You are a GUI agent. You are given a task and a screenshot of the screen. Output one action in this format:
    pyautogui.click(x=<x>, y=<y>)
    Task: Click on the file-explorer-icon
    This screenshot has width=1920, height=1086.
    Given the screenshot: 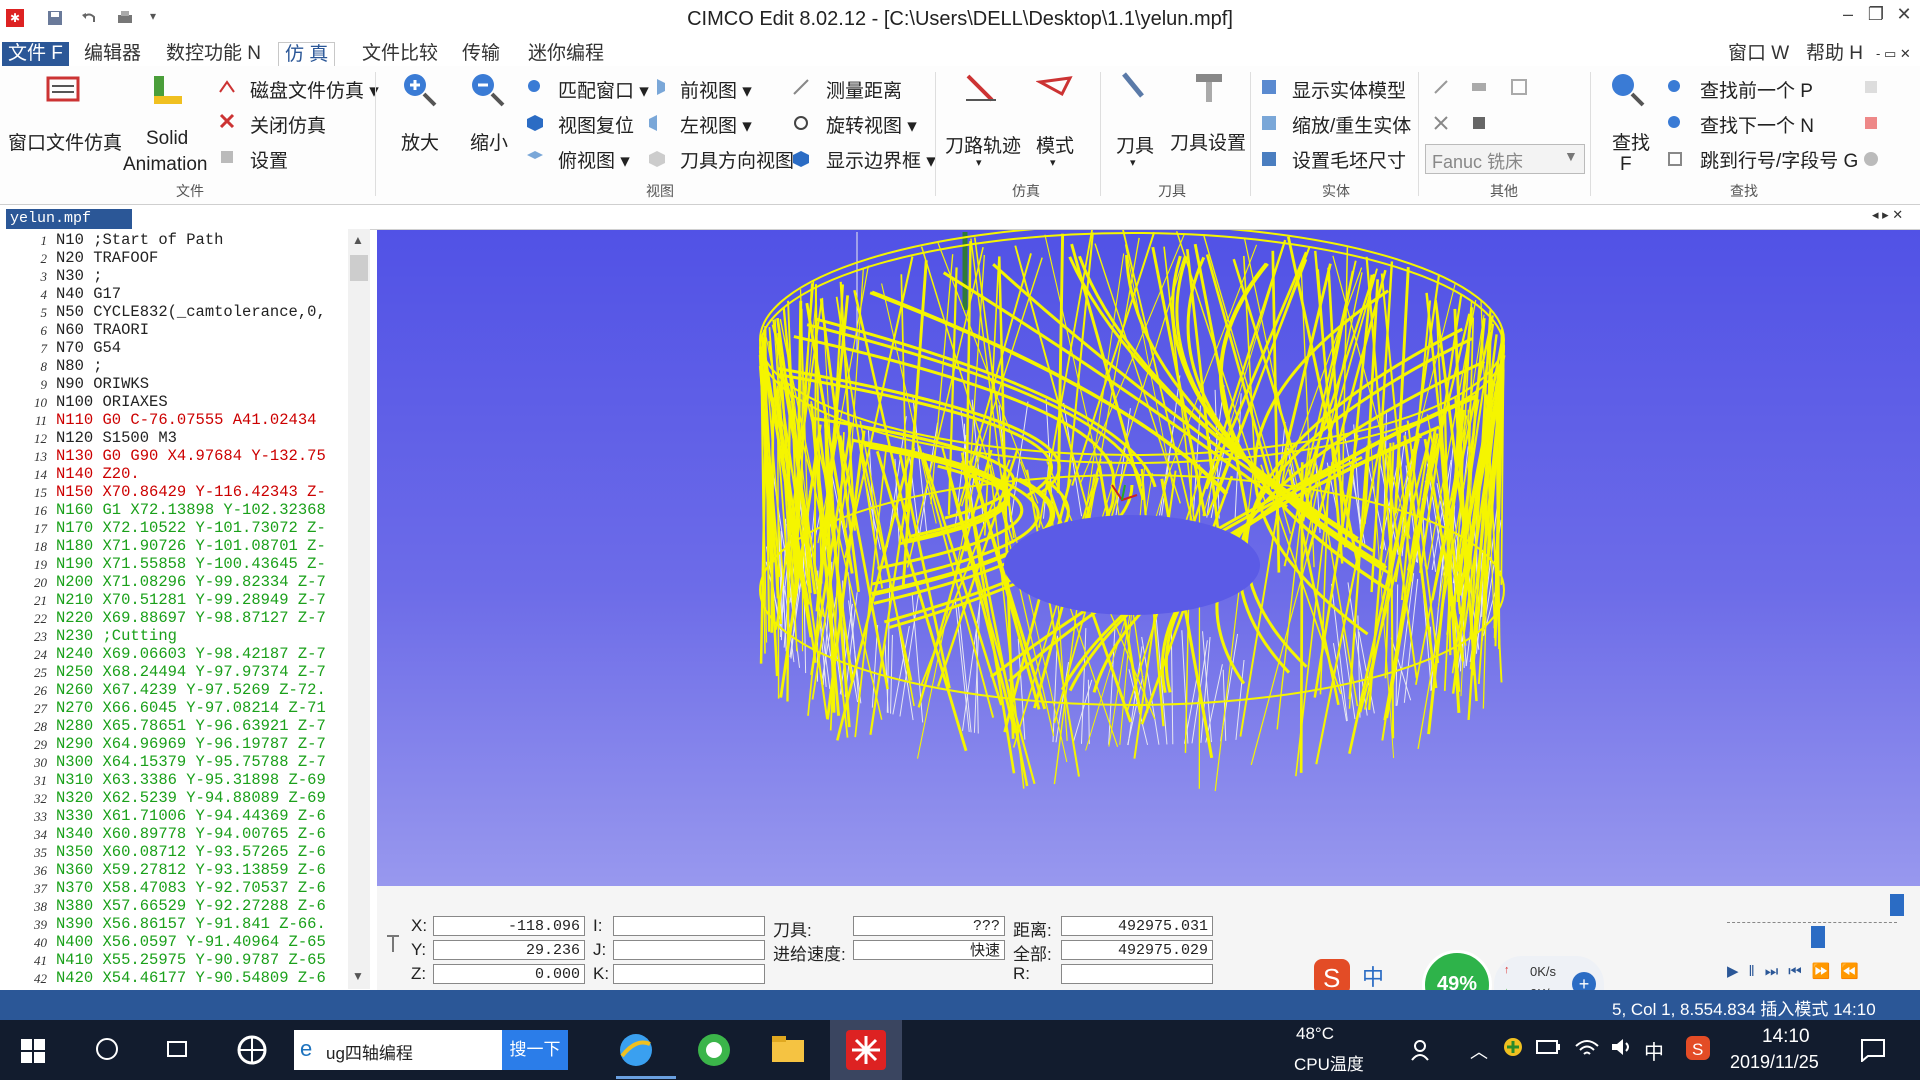 What is the action you would take?
    pyautogui.click(x=788, y=1053)
    